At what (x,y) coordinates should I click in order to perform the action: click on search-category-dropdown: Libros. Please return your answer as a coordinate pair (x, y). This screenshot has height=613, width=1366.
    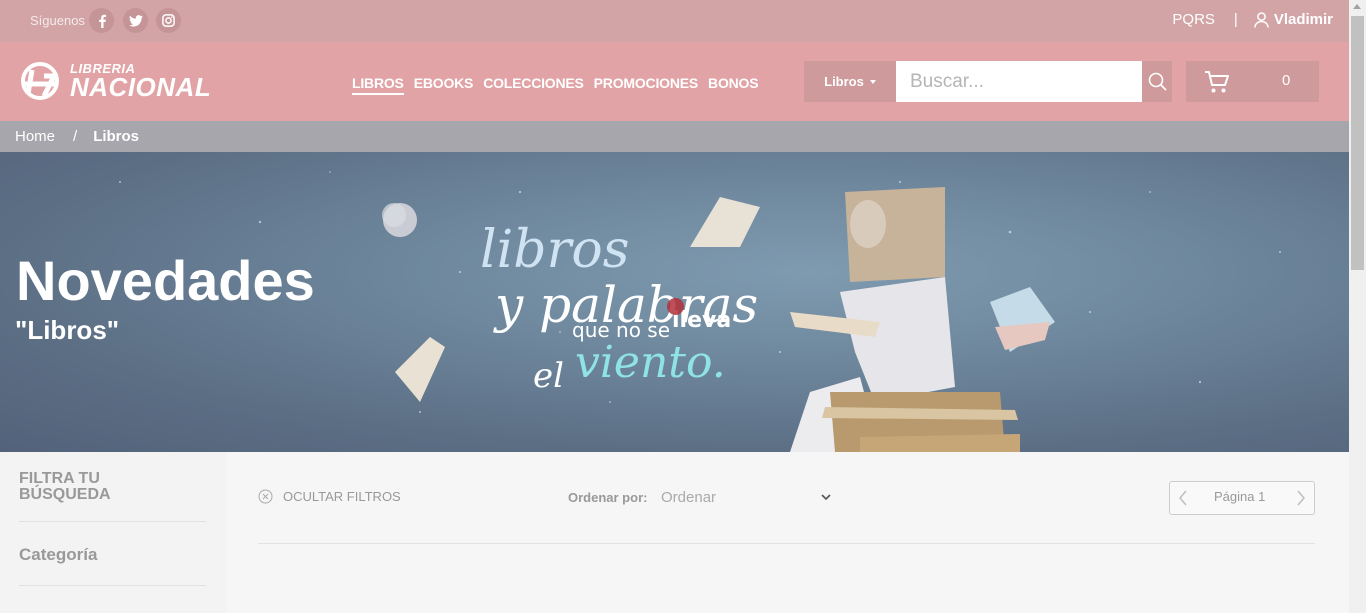
    Looking at the image, I should click on (850, 81).